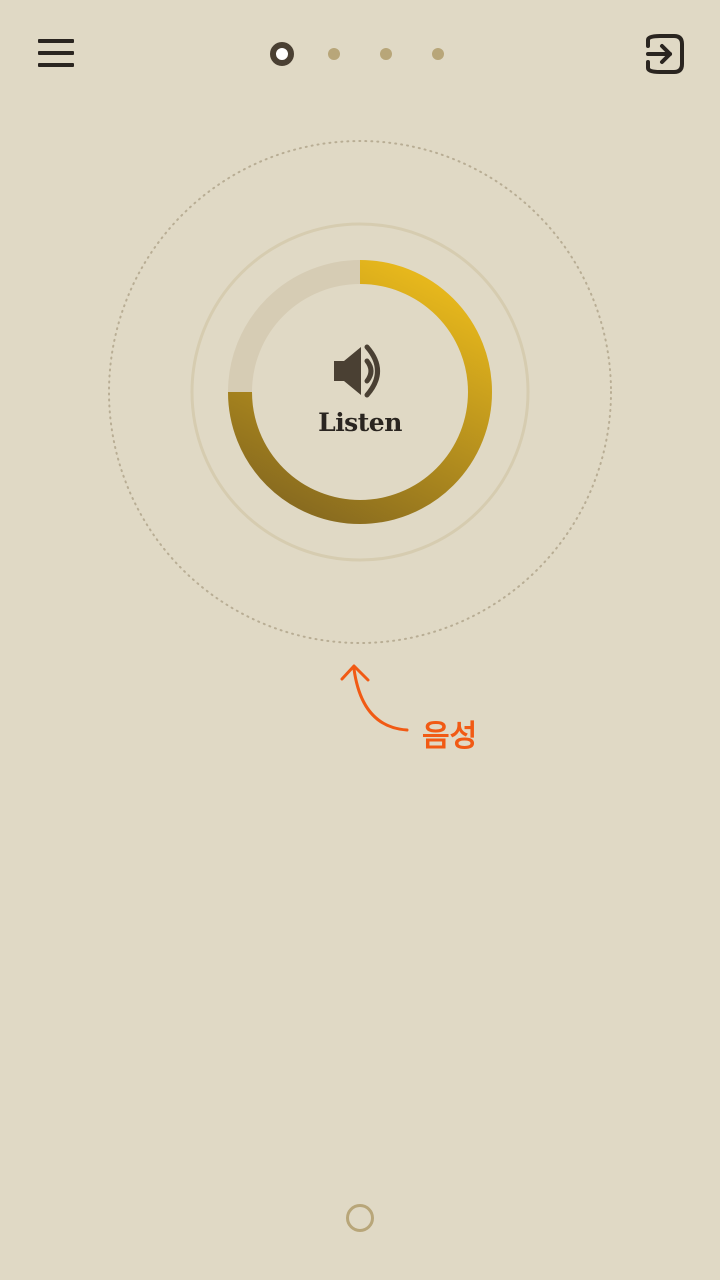 The height and width of the screenshot is (1280, 720). What do you see at coordinates (360, 1218) in the screenshot?
I see `home-circle-icon` at bounding box center [360, 1218].